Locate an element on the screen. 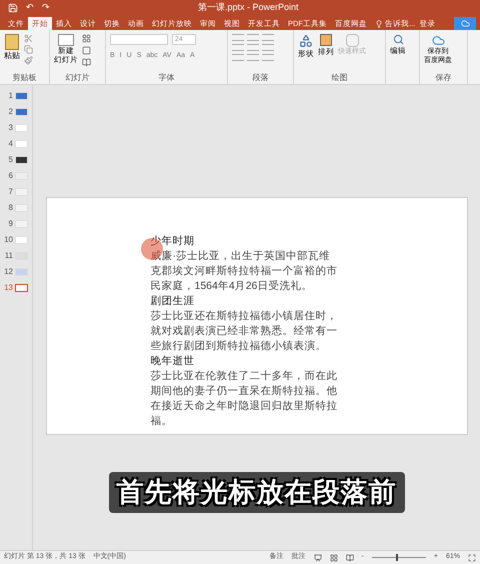  arrange-icon is located at coordinates (326, 40).